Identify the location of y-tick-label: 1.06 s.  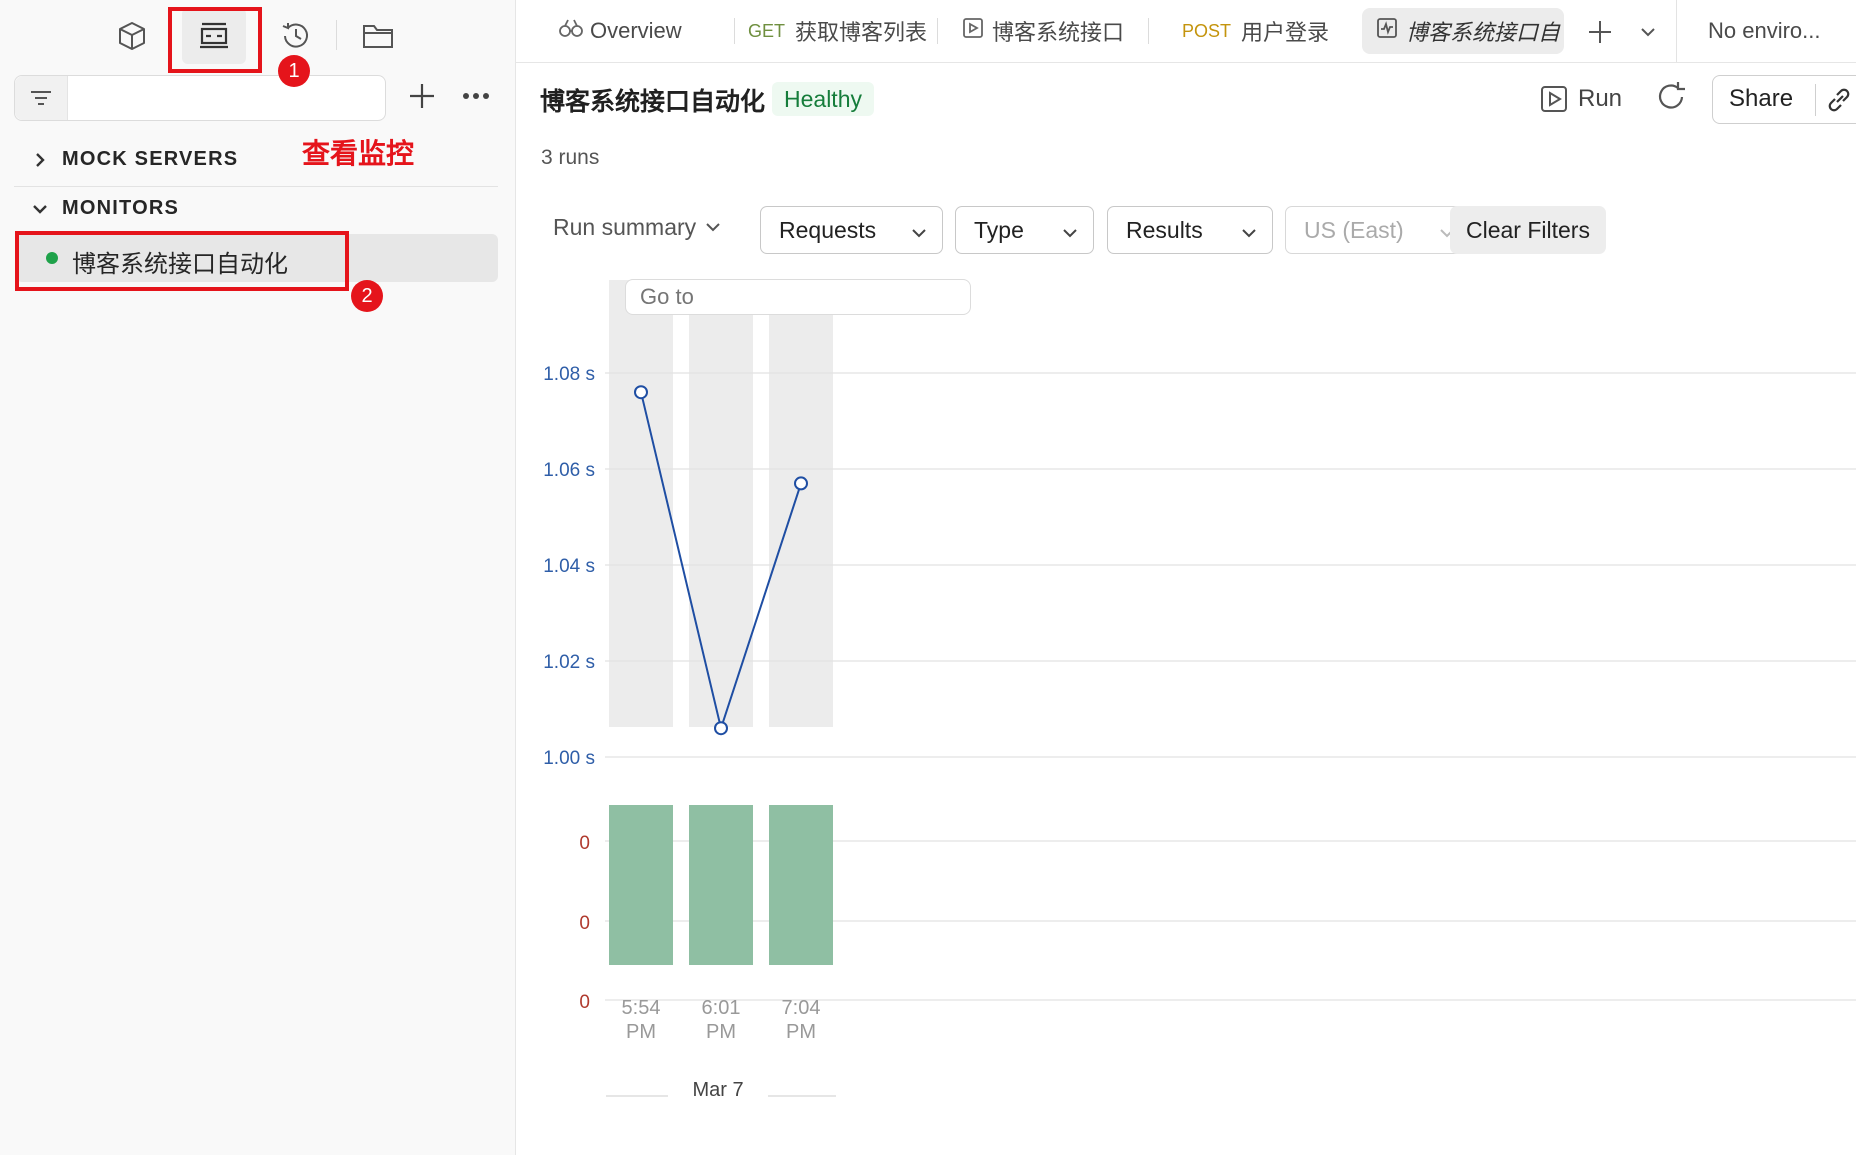
(569, 470).